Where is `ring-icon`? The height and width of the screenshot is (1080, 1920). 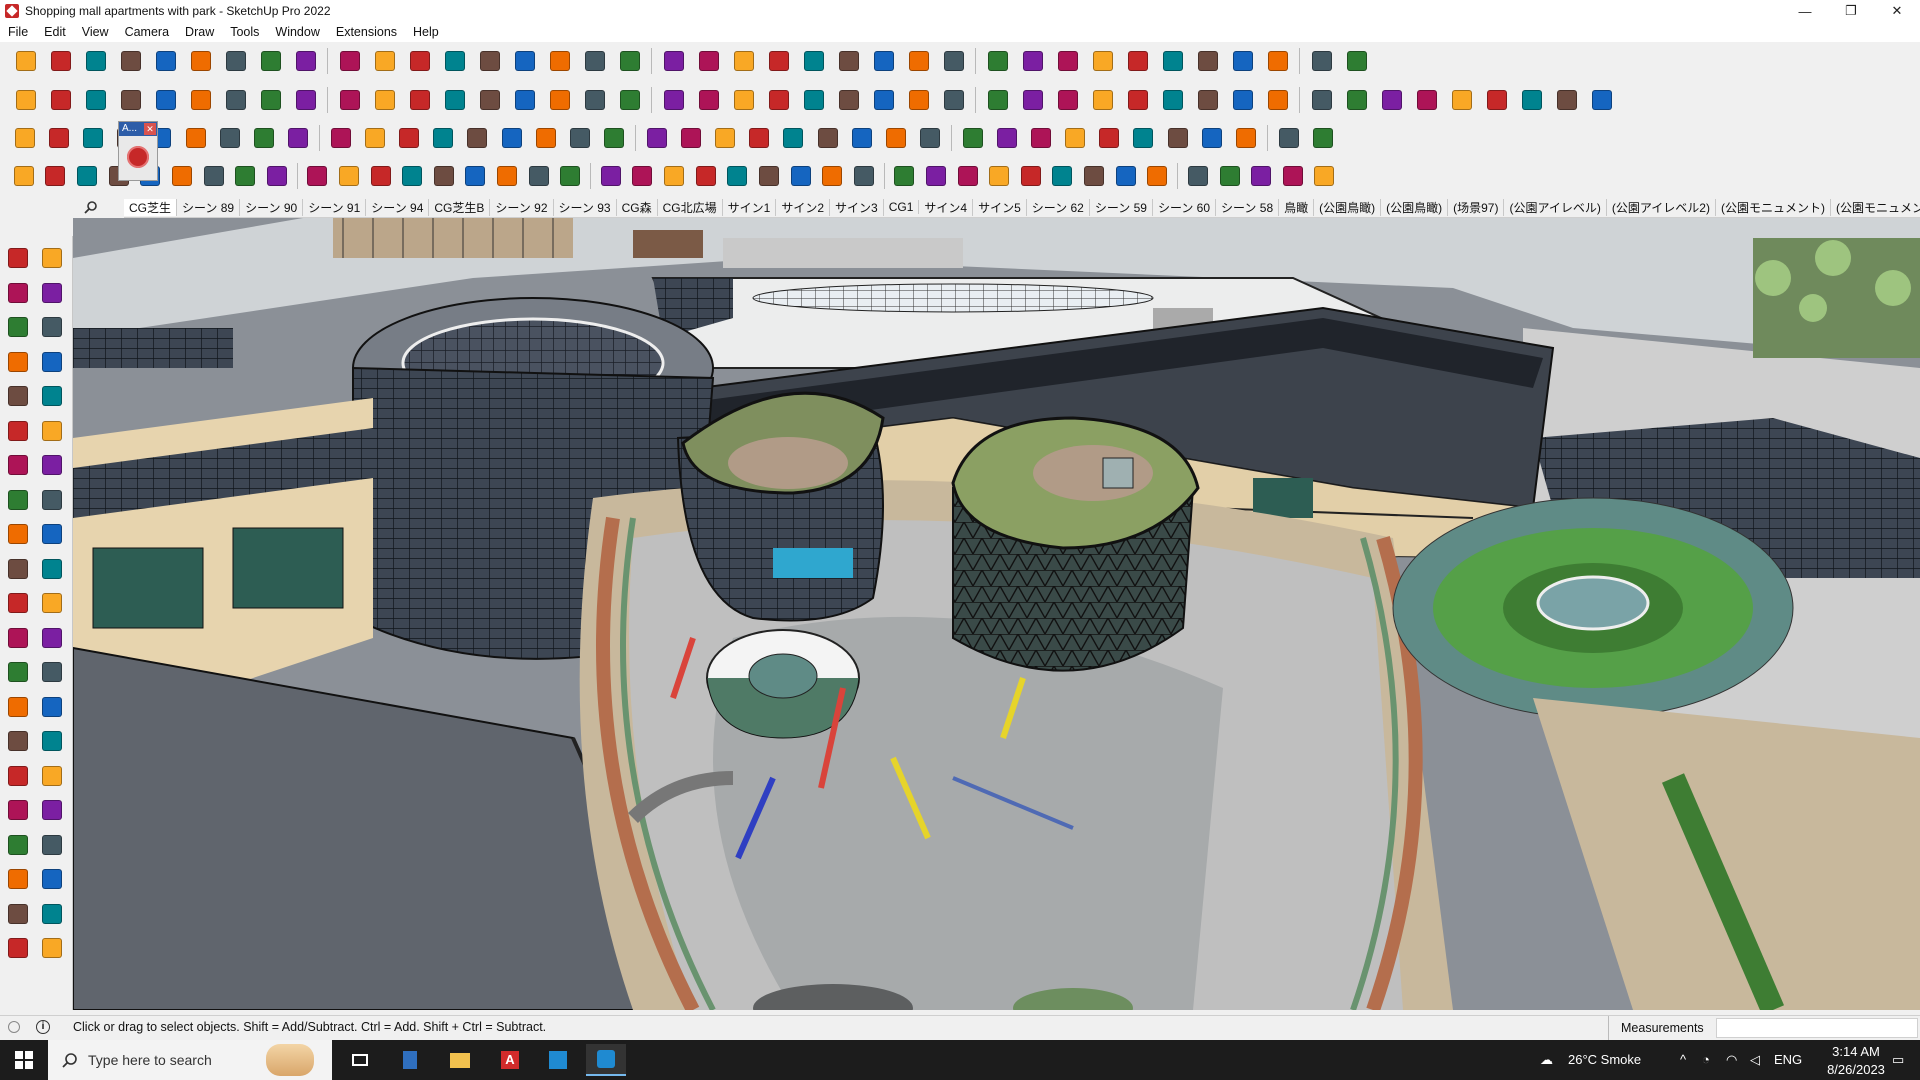 ring-icon is located at coordinates (691, 138).